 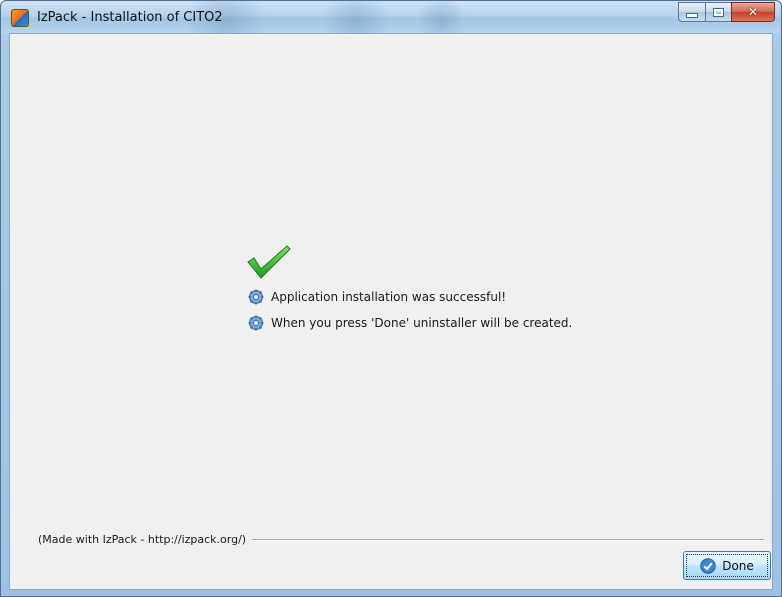 I want to click on close-icon: ✕, so click(x=753, y=12).